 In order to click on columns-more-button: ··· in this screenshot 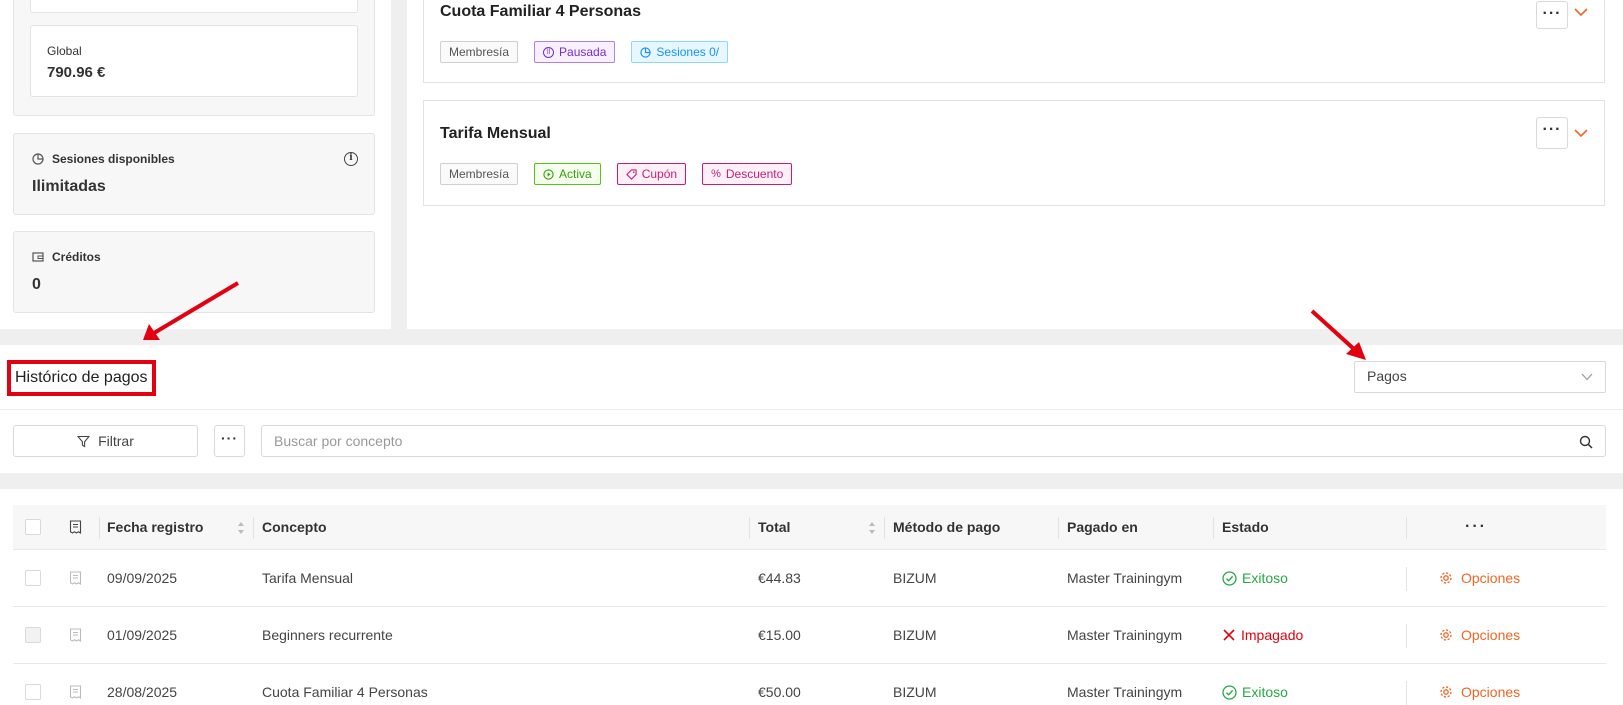, I will do `click(1476, 527)`.